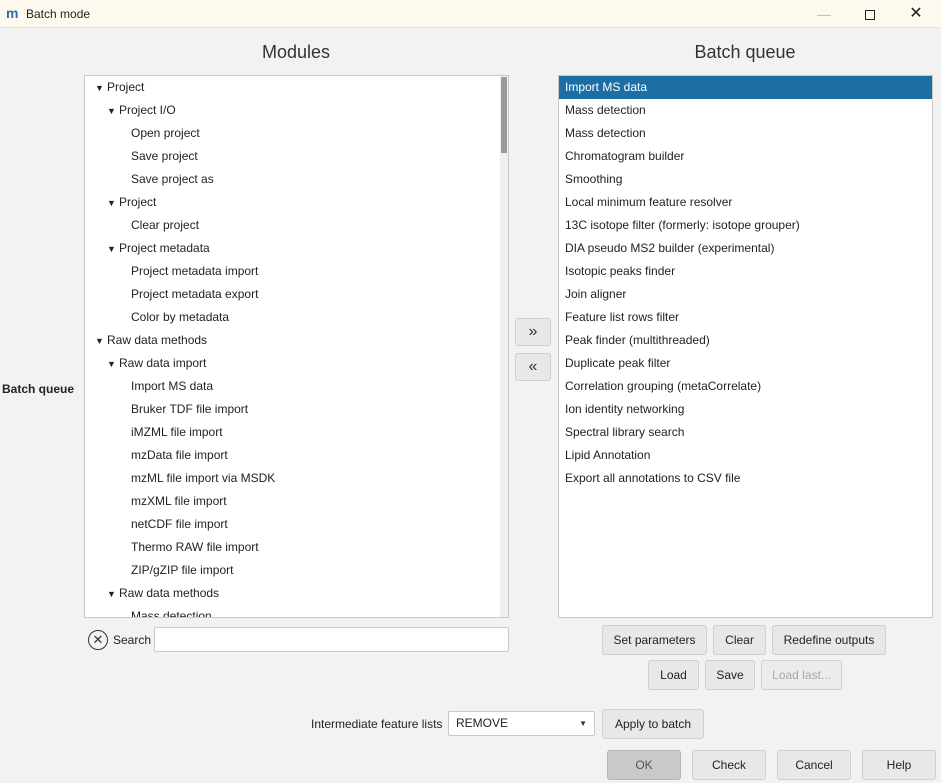 Image resolution: width=941 pixels, height=783 pixels. What do you see at coordinates (98, 640) in the screenshot?
I see `clear-search-icon: ✕` at bounding box center [98, 640].